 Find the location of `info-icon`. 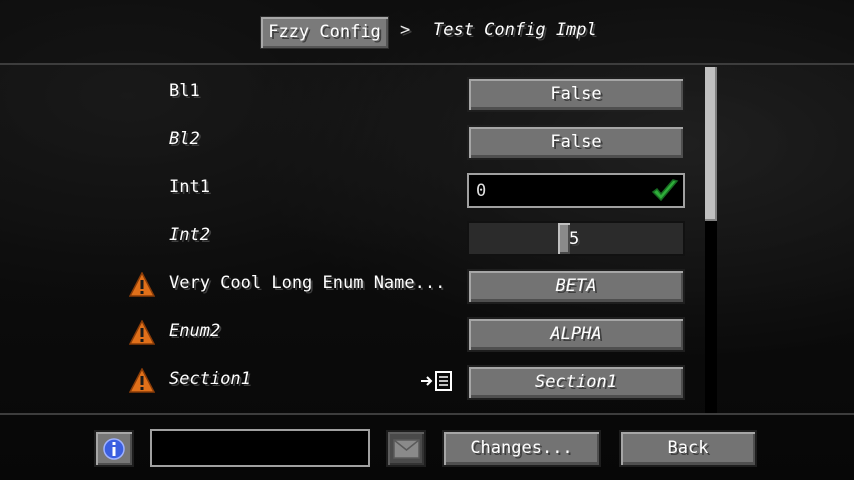

info-icon is located at coordinates (114, 449).